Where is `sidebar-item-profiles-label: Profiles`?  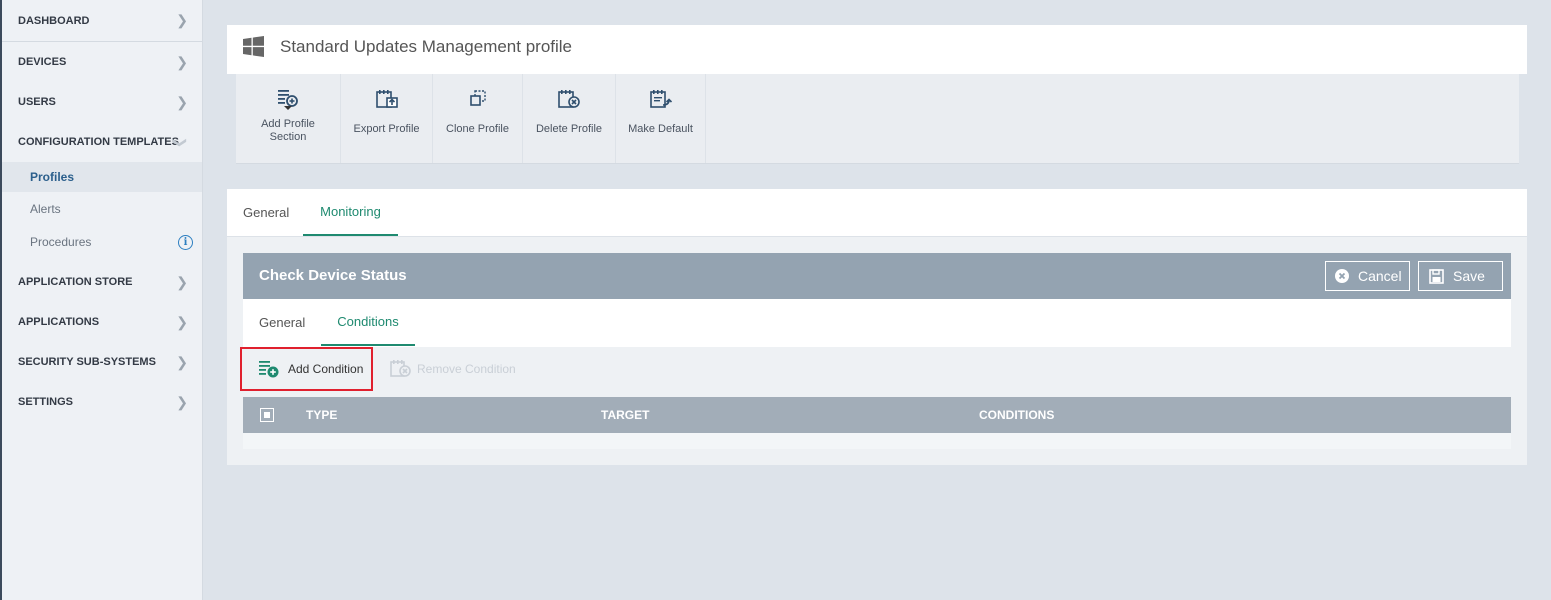 sidebar-item-profiles-label: Profiles is located at coordinates (52, 177).